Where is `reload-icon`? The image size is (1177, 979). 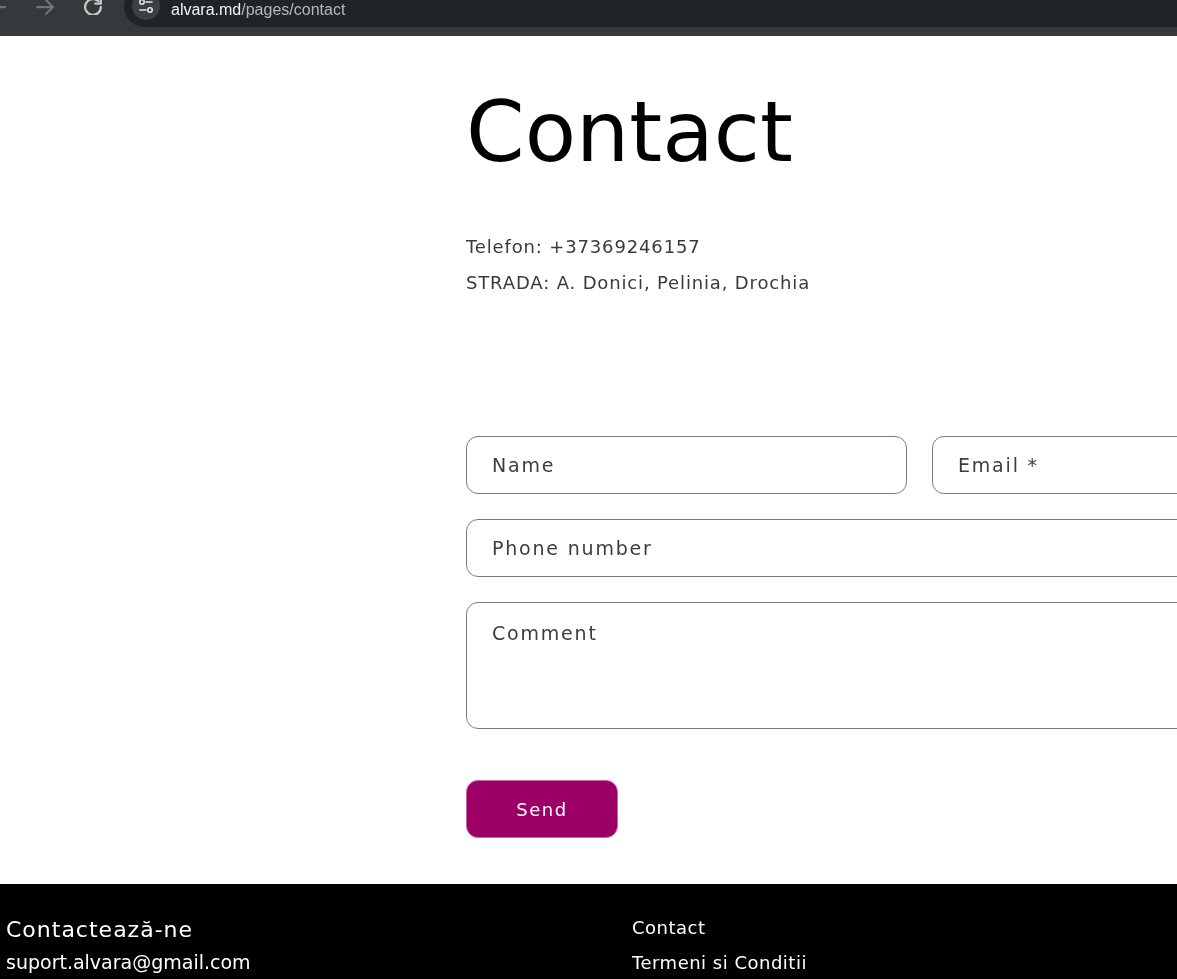 reload-icon is located at coordinates (93, 7).